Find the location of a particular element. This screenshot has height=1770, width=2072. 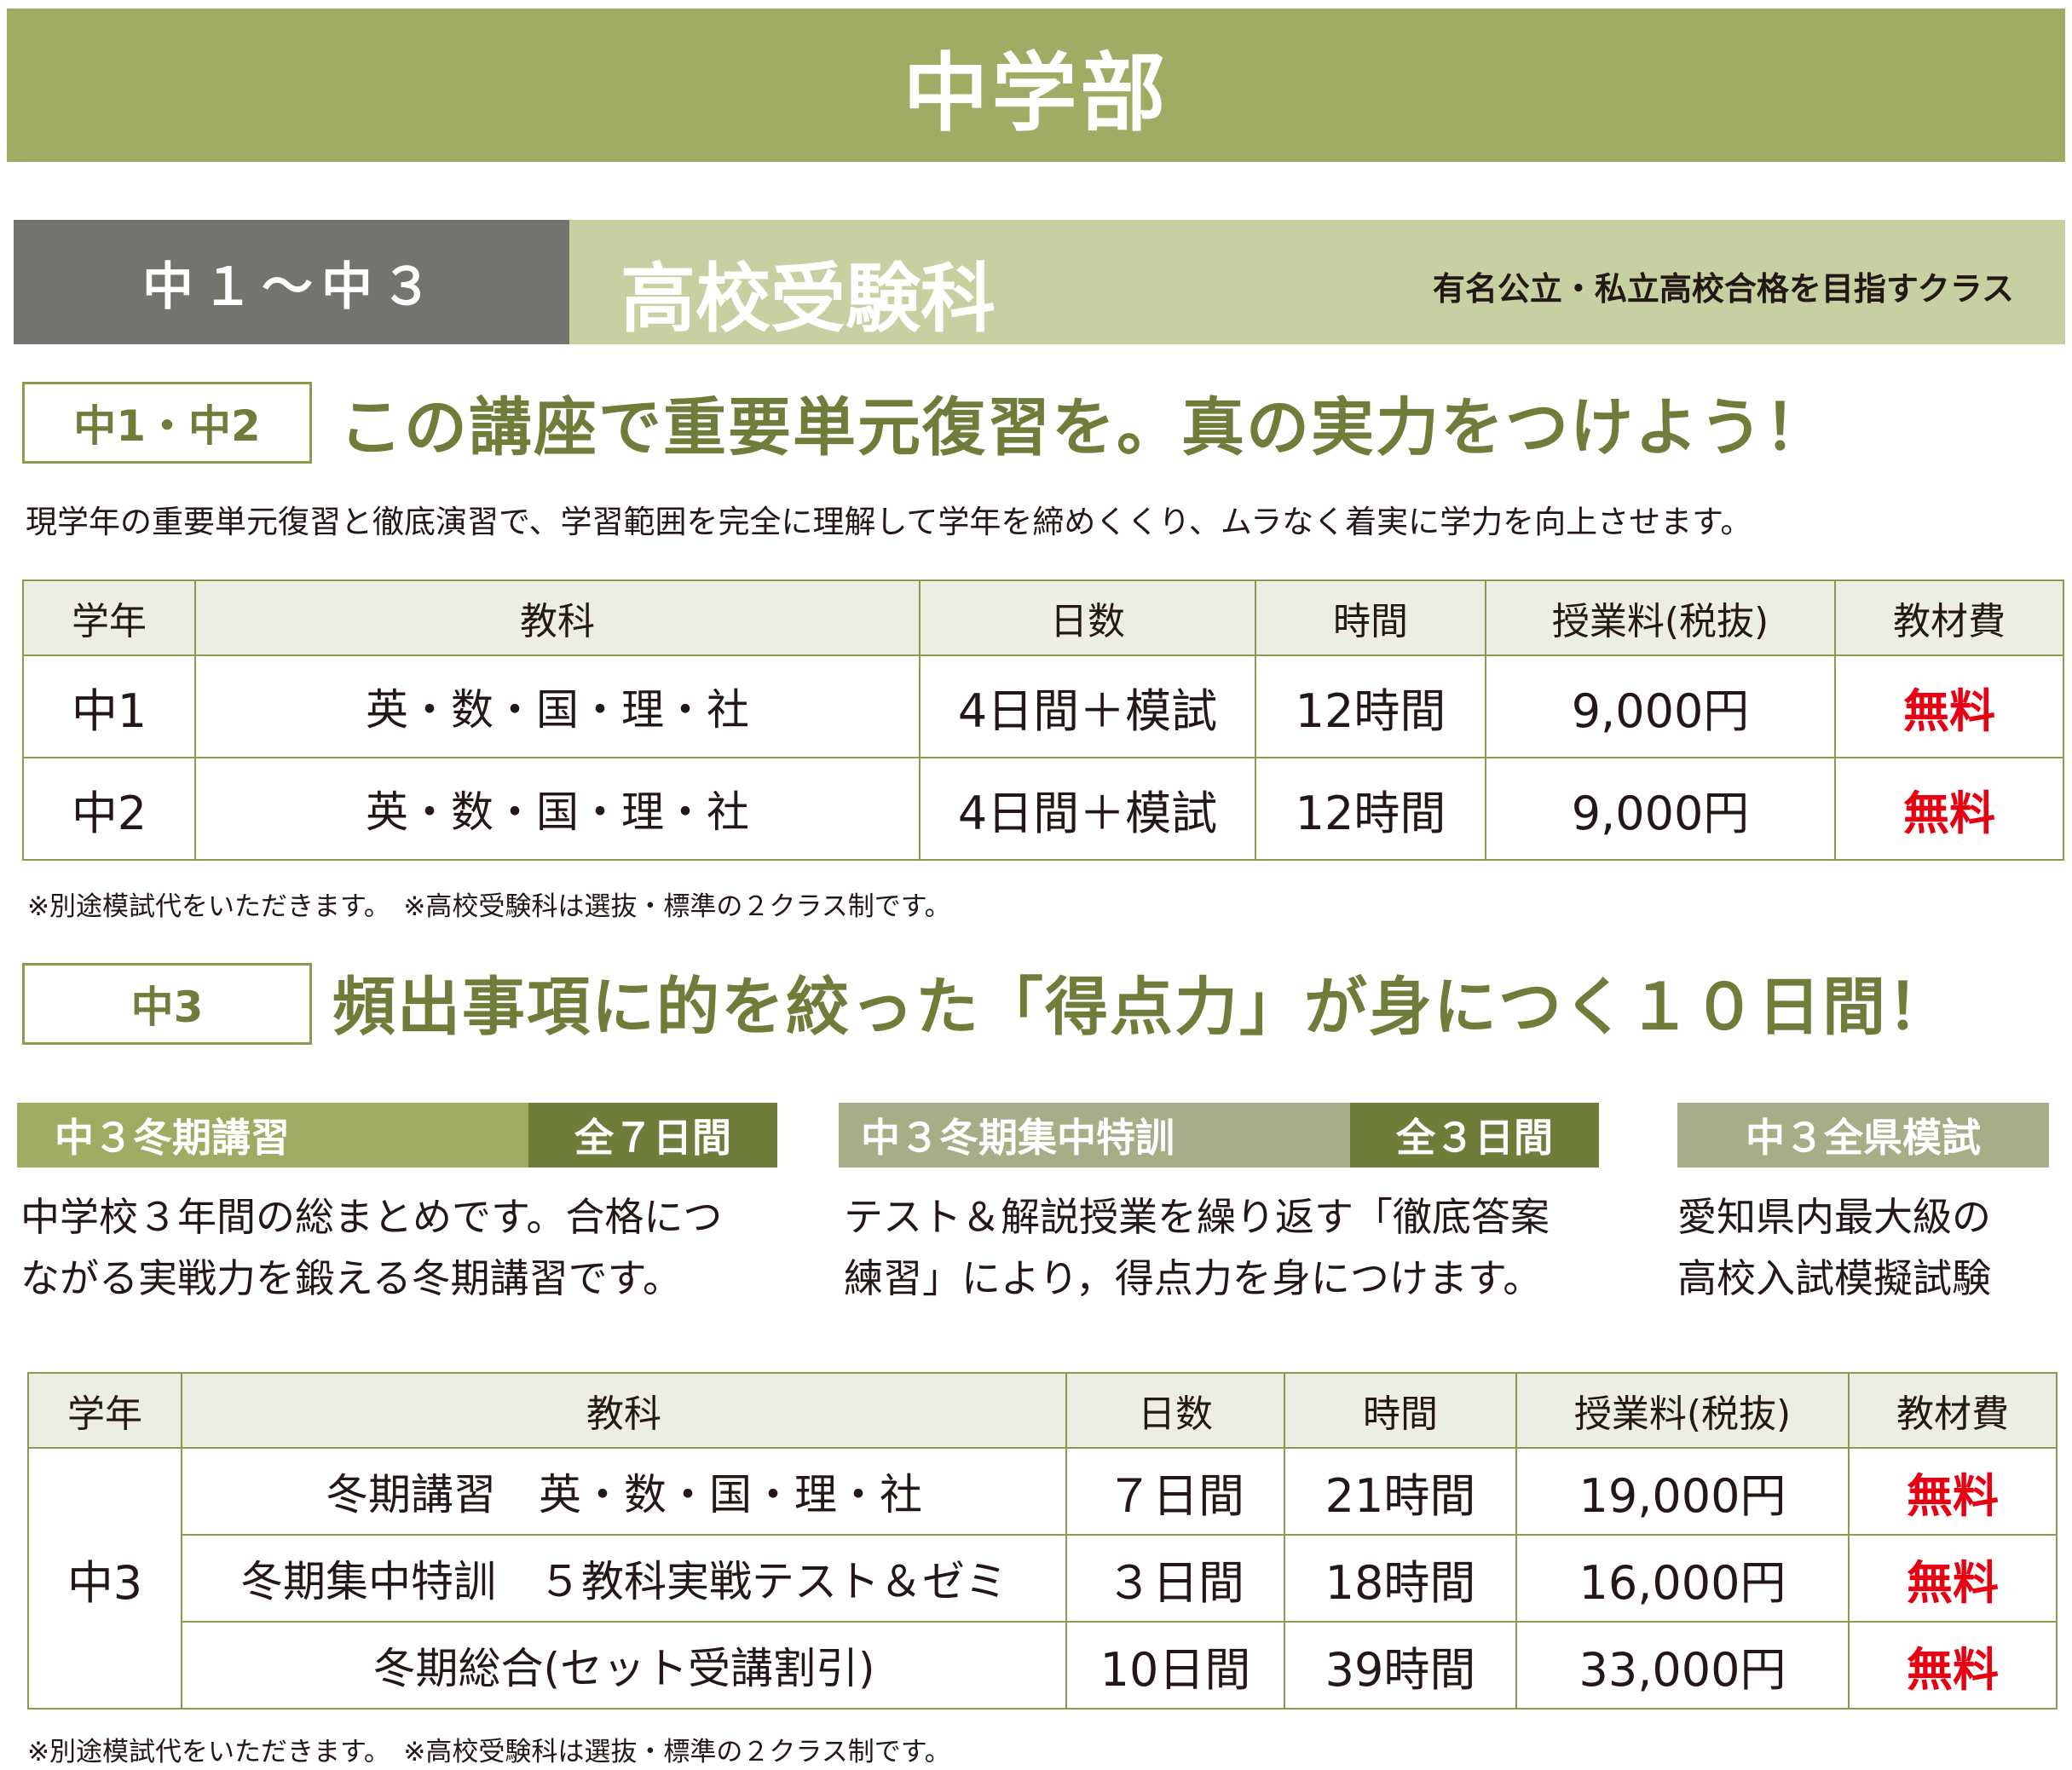

course-title: 高校受験科 is located at coordinates (808, 299).